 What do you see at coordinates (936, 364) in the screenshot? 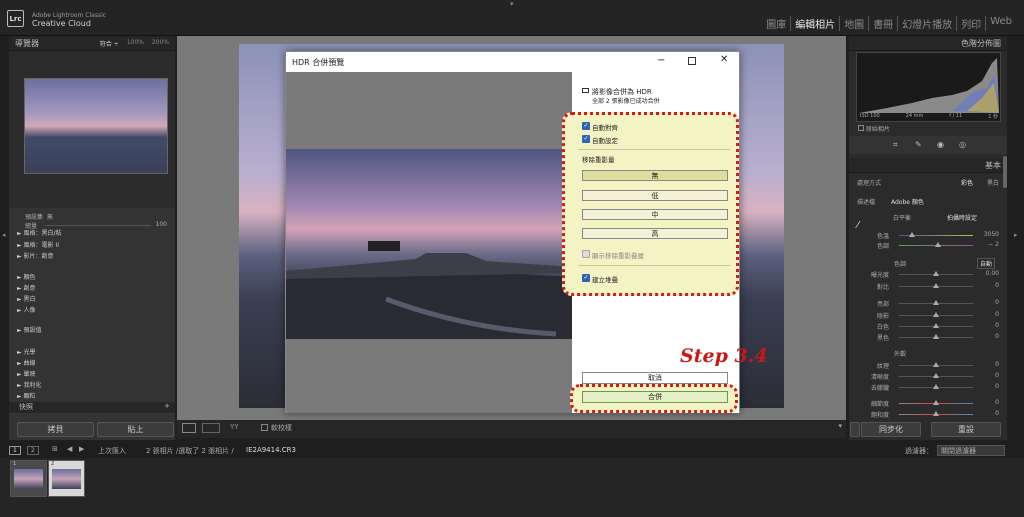
I see `texture-slider` at bounding box center [936, 364].